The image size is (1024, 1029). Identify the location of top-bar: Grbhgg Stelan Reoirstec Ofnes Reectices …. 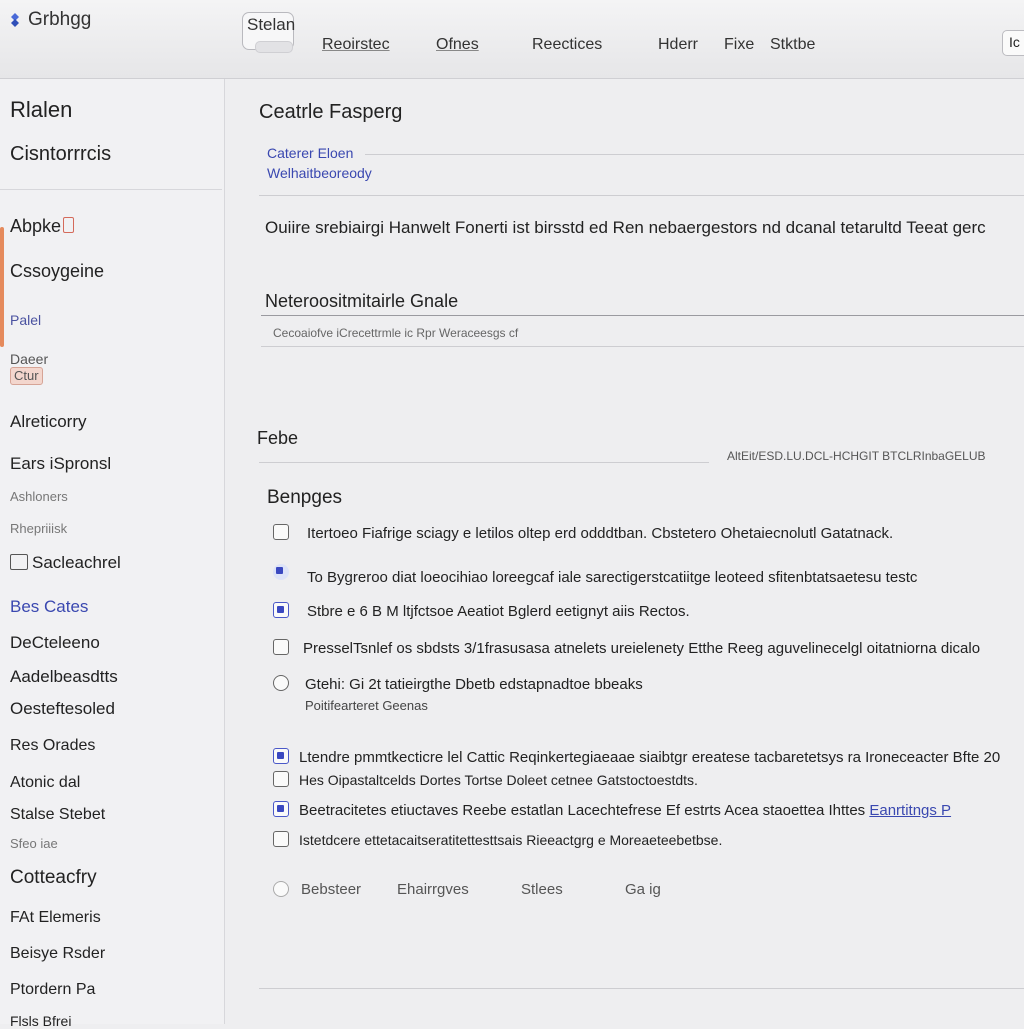
(512, 39).